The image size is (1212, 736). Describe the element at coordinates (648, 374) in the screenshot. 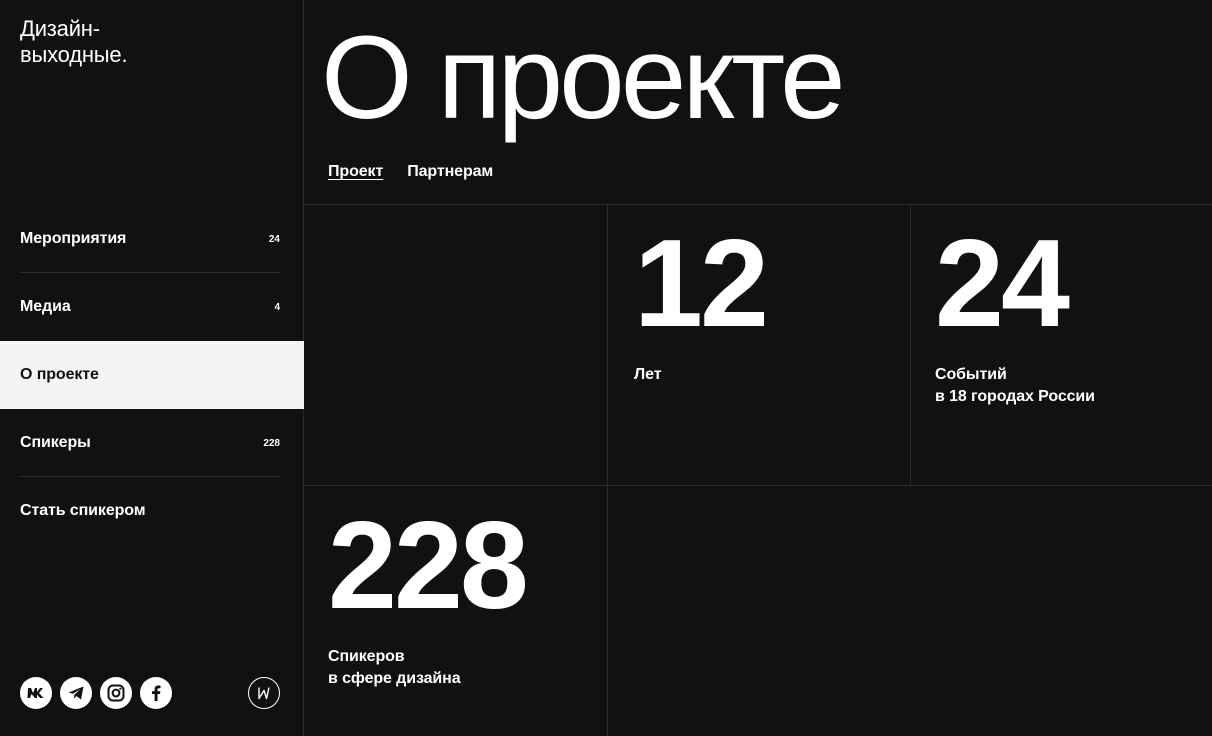

I see `stat-label-line: Лет` at that location.